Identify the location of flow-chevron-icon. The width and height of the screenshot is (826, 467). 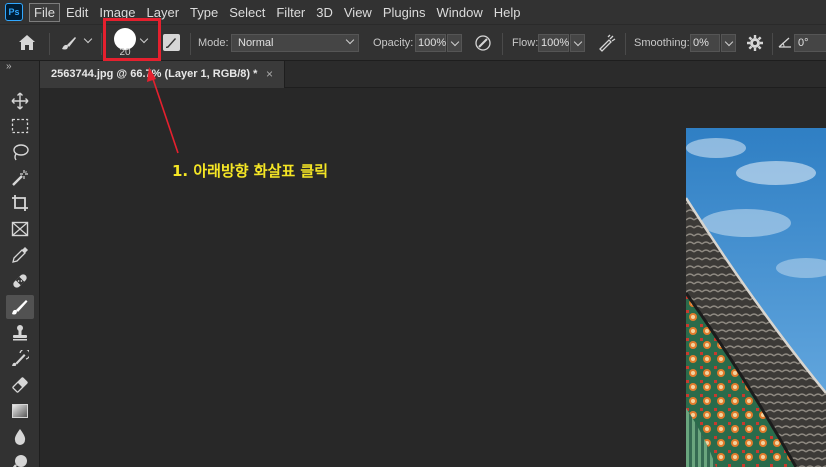
(577, 43).